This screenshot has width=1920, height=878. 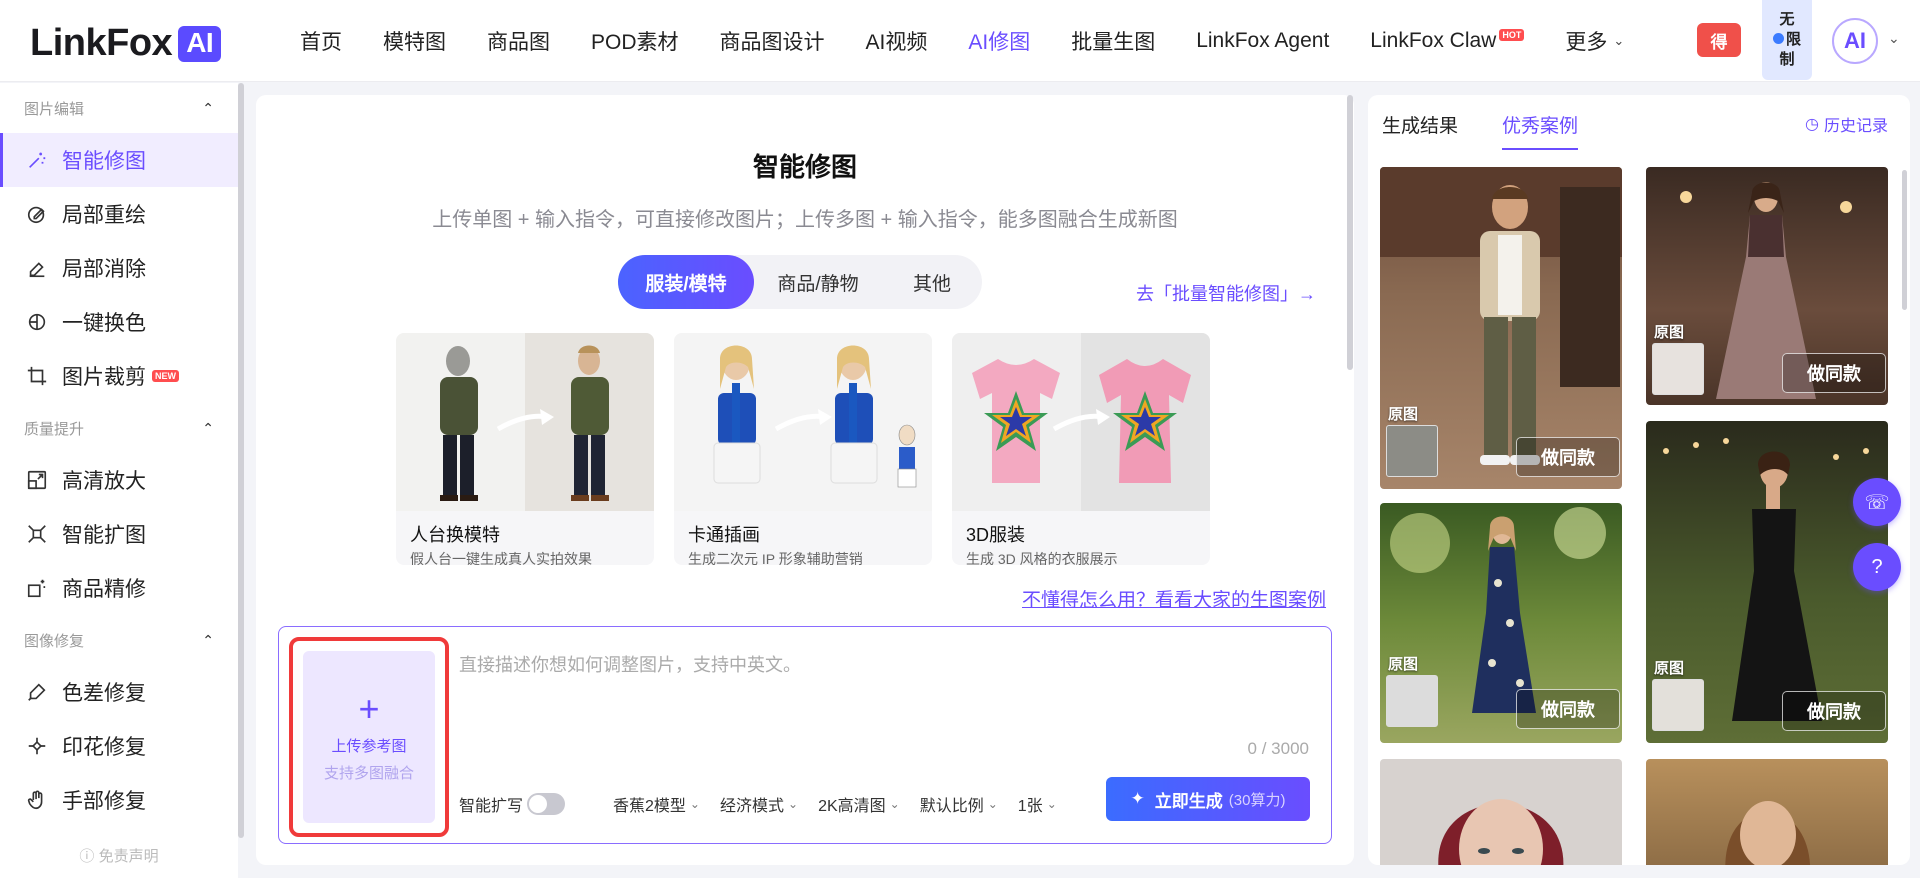 I want to click on prompt-input: 直接描述你想如何调整图片，支持中英文。, so click(x=630, y=664).